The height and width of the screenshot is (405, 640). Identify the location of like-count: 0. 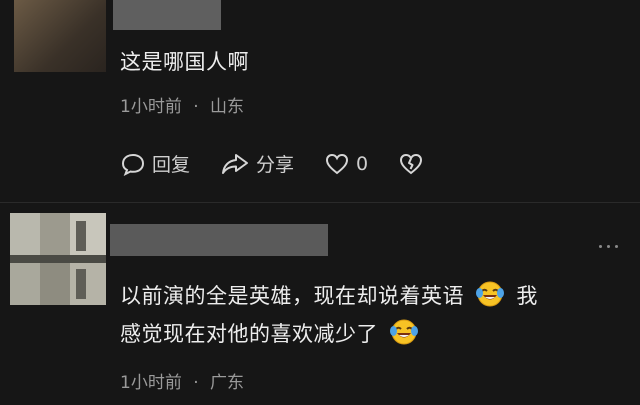
(362, 163).